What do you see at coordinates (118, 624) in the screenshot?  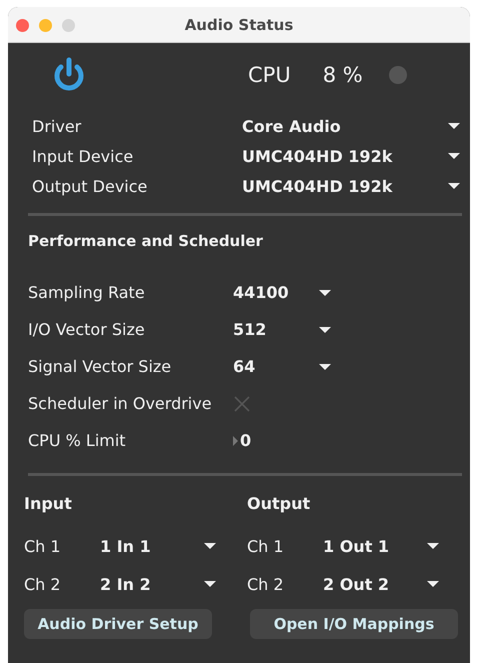 I see `action-button: Audio Driver Setup` at bounding box center [118, 624].